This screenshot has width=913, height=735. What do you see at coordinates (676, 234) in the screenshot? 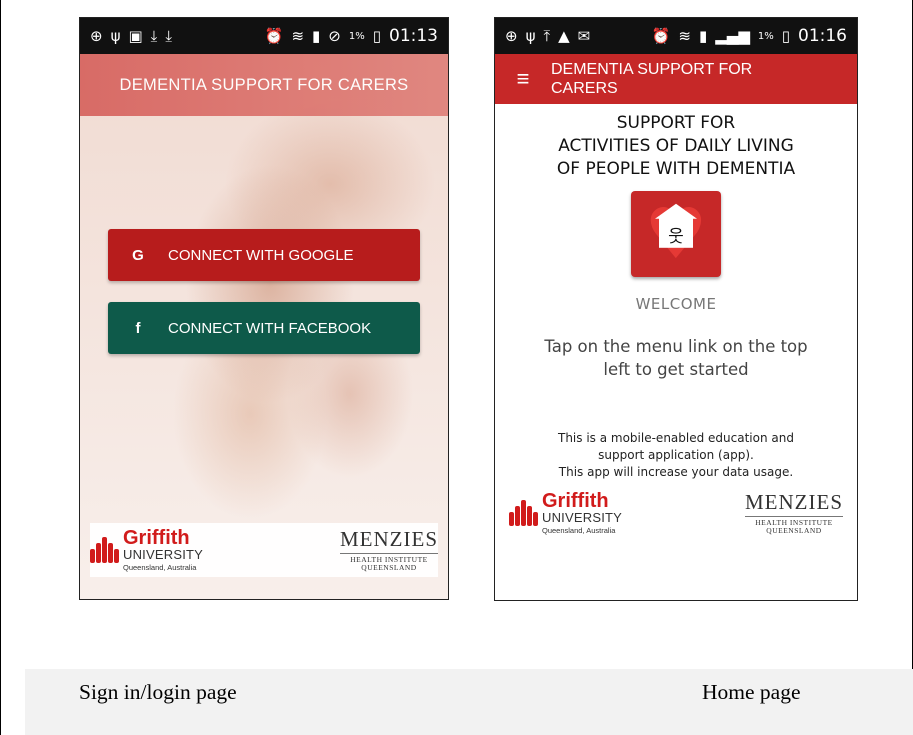
I see `app-logo-icon: ♥ 웃` at bounding box center [676, 234].